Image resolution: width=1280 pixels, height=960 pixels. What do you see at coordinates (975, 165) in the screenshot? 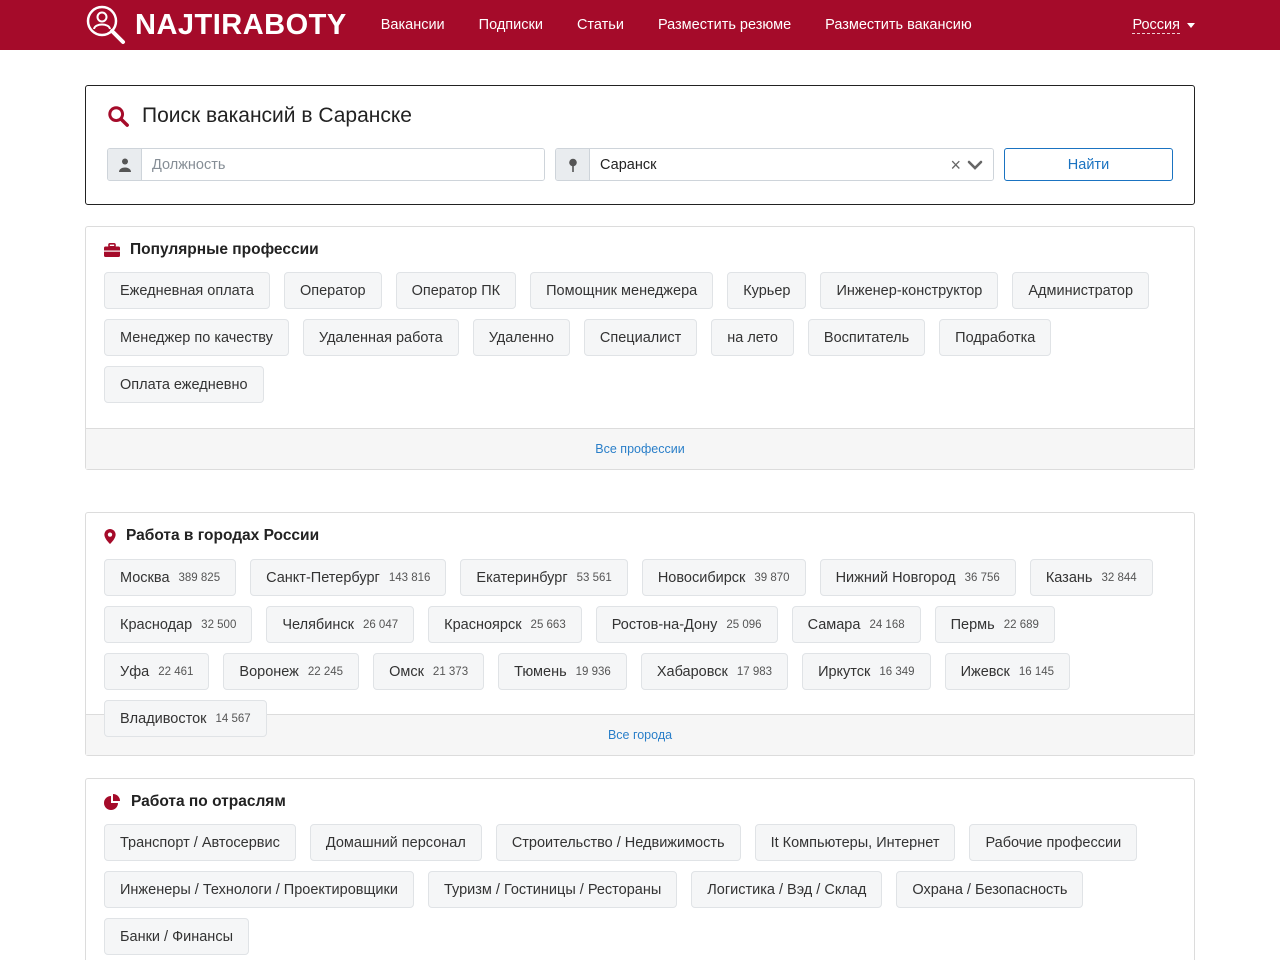
I see `chevron-down-icon` at bounding box center [975, 165].